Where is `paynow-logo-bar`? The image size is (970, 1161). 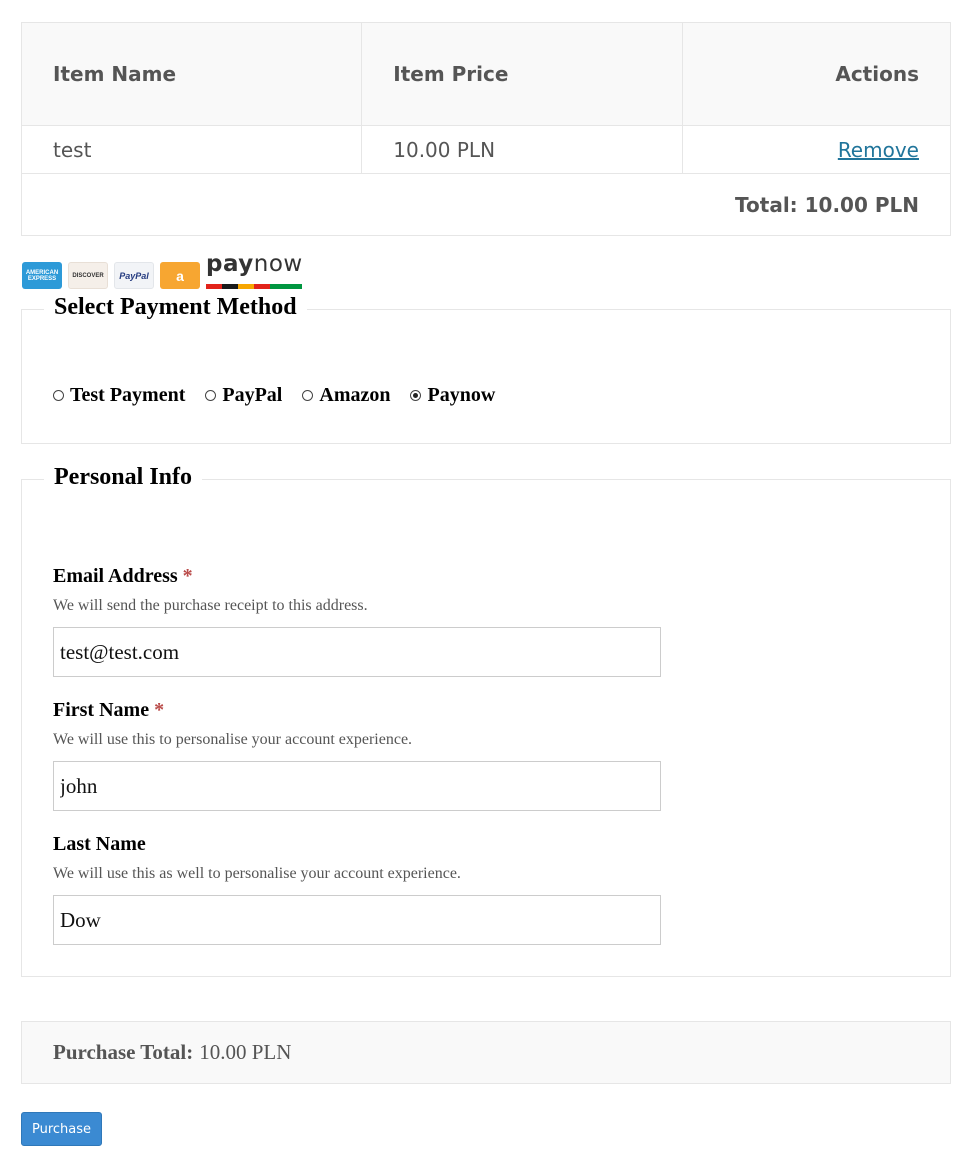
paynow-logo-bar is located at coordinates (254, 286).